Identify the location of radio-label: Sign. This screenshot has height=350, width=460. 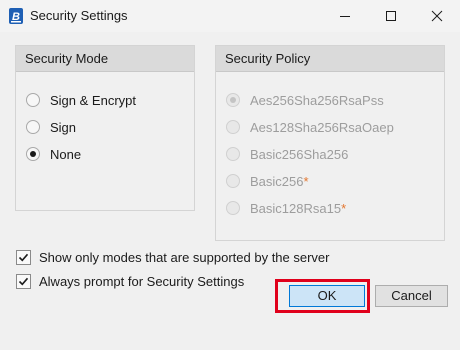
(63, 127).